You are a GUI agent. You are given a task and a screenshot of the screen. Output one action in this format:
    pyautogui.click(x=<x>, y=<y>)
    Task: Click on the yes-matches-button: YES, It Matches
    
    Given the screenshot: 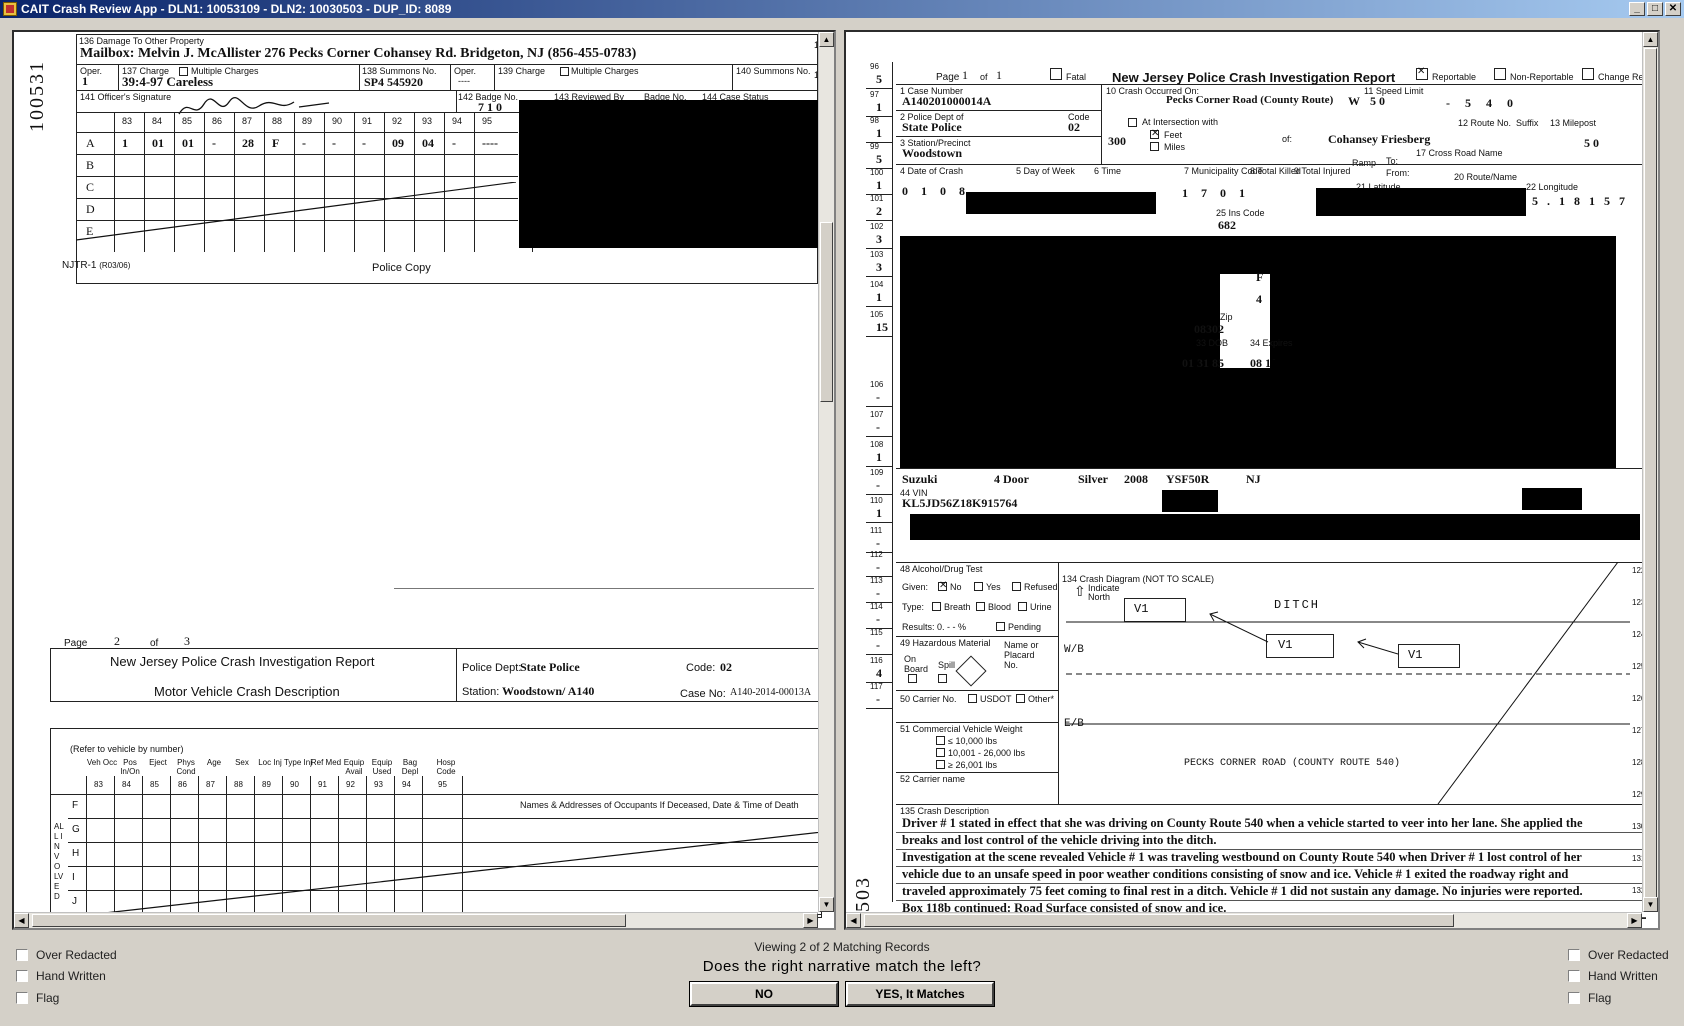 What is the action you would take?
    pyautogui.click(x=920, y=994)
    